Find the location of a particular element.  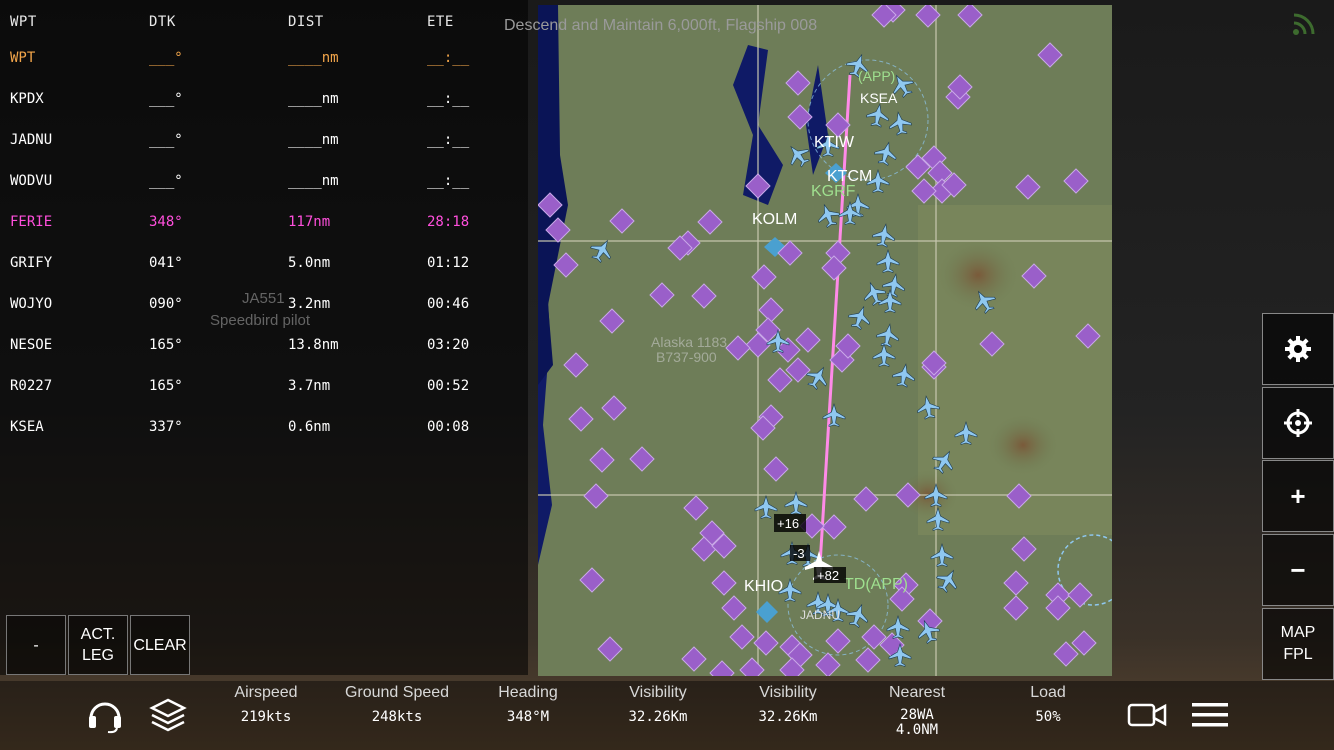

map-label: MAP is located at coordinates (1298, 632).